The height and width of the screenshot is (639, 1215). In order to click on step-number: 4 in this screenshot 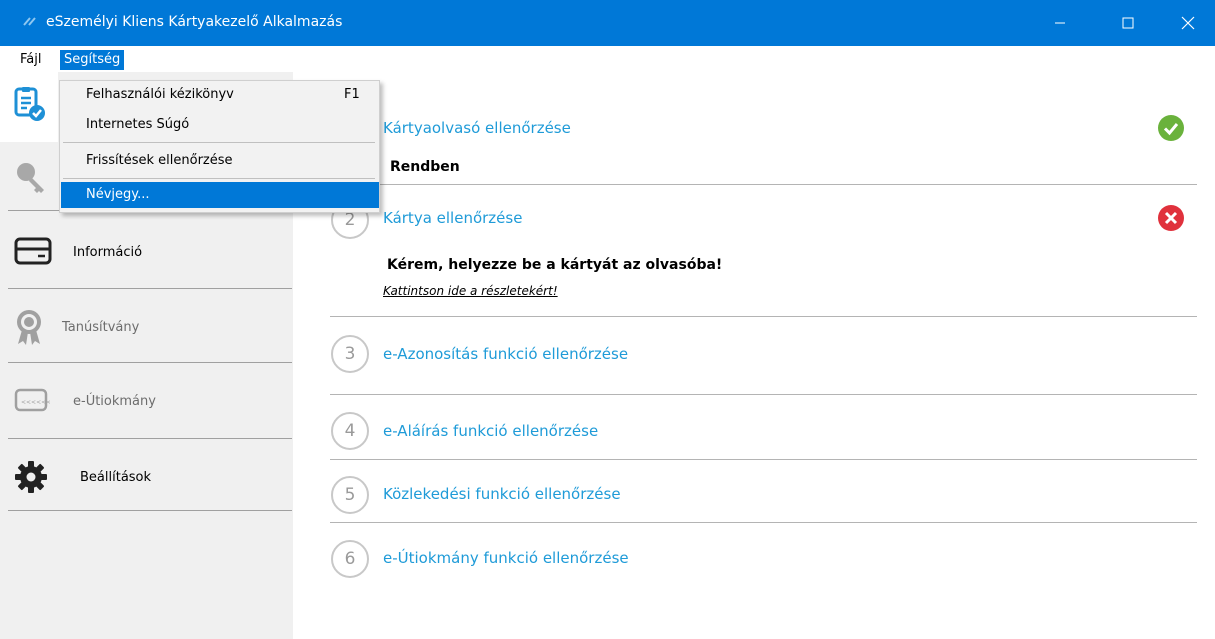, I will do `click(350, 431)`.